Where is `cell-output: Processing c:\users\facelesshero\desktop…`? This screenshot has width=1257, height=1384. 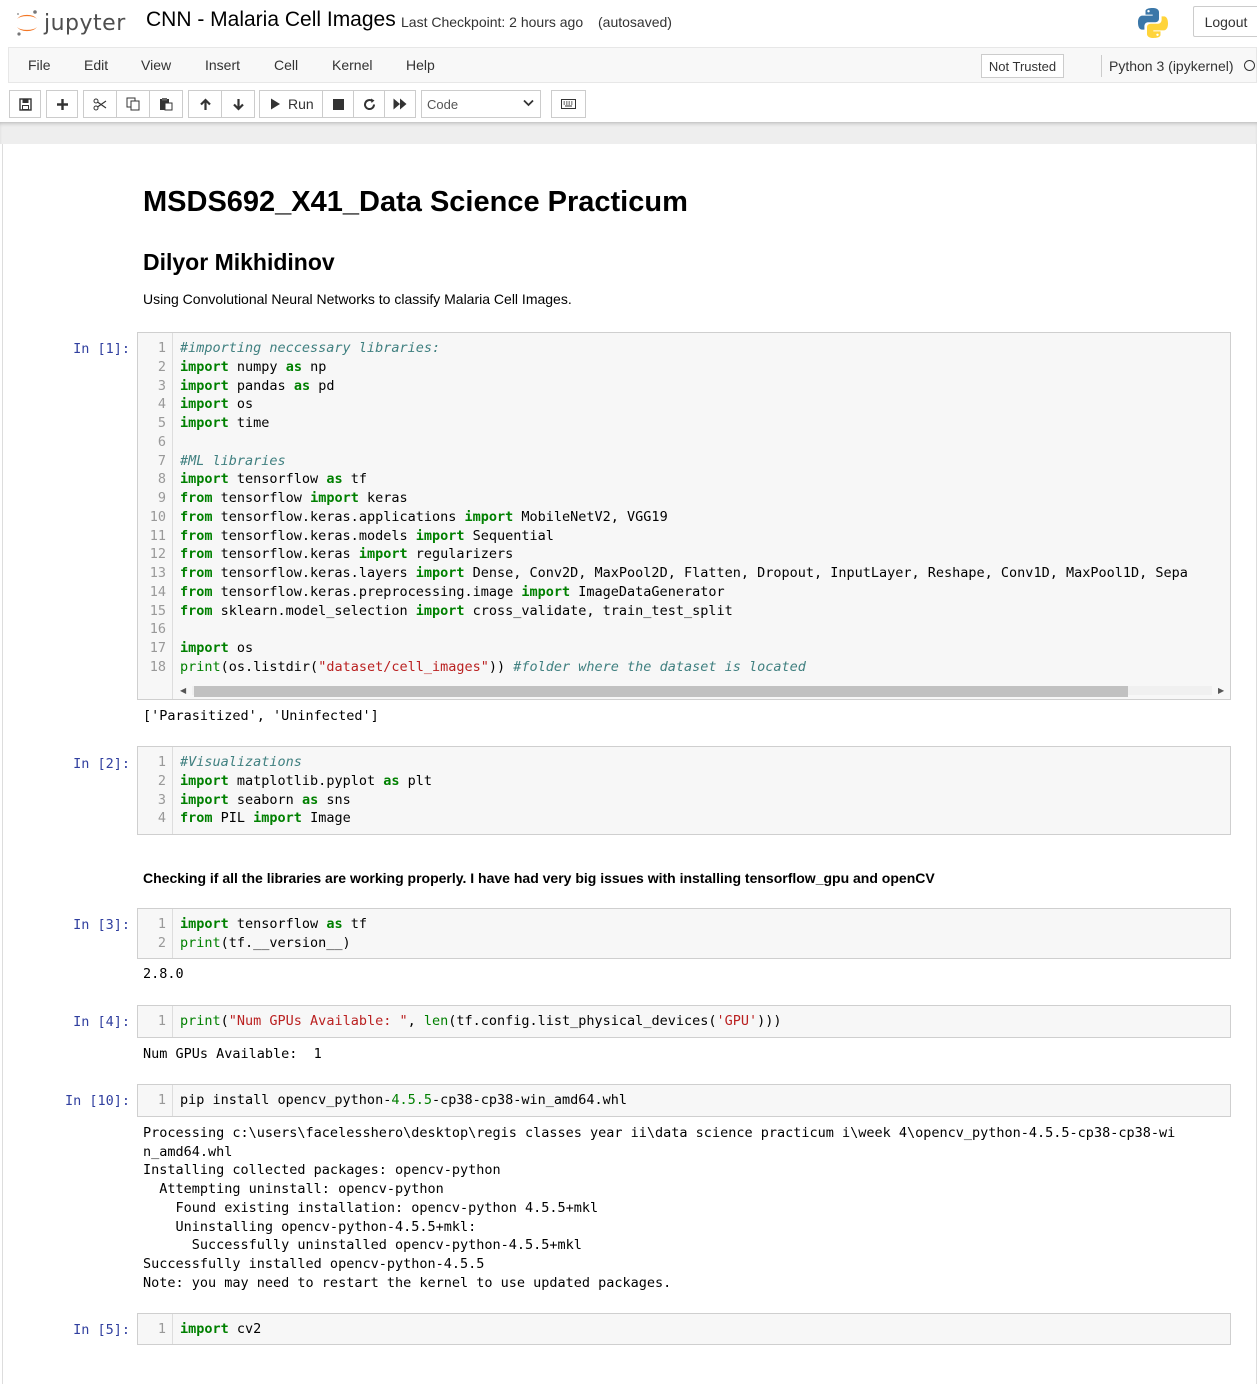
cell-output: Processing c:\users\facelesshero\desktop… is located at coordinates (659, 1208).